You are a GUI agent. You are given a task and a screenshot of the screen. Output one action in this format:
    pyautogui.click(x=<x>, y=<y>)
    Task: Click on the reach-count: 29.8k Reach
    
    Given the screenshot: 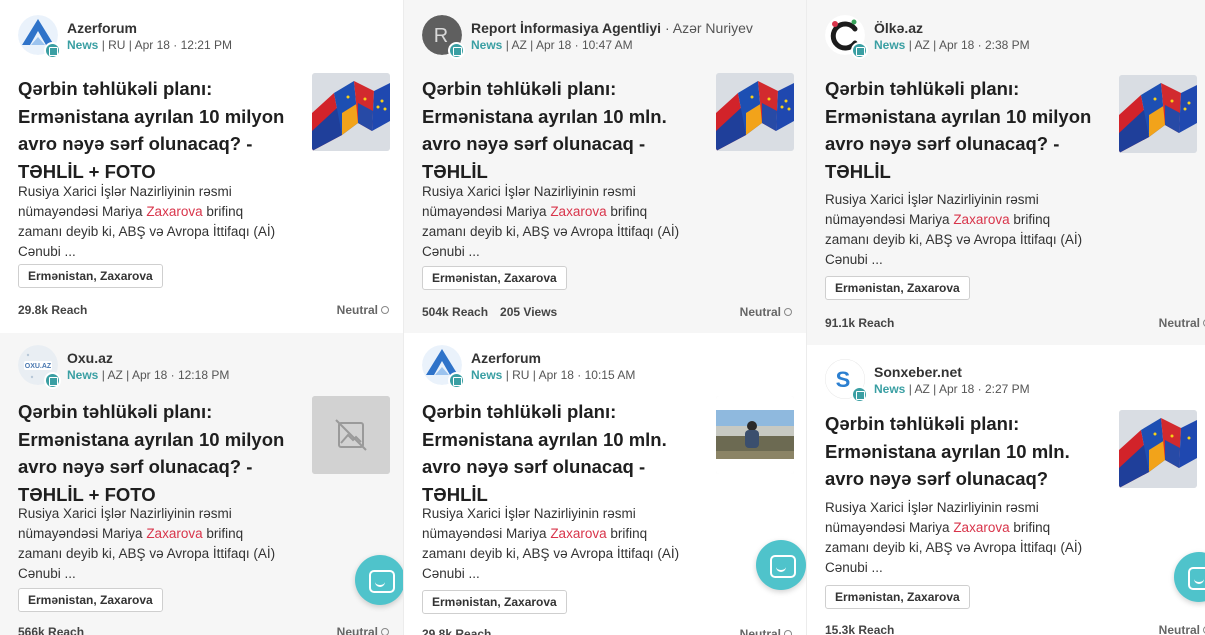 What is the action you would take?
    pyautogui.click(x=457, y=631)
    